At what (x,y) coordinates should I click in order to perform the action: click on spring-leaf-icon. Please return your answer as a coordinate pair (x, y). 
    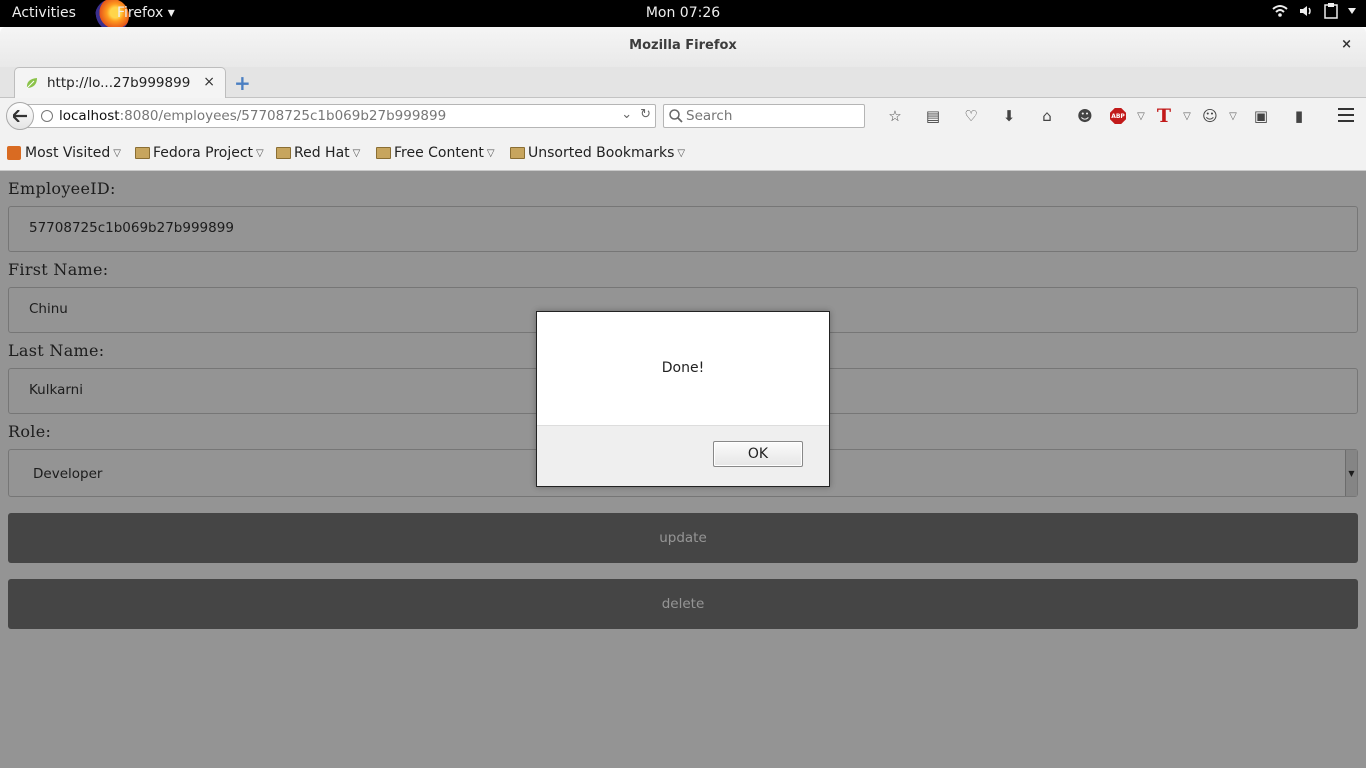
    Looking at the image, I should click on (31, 83).